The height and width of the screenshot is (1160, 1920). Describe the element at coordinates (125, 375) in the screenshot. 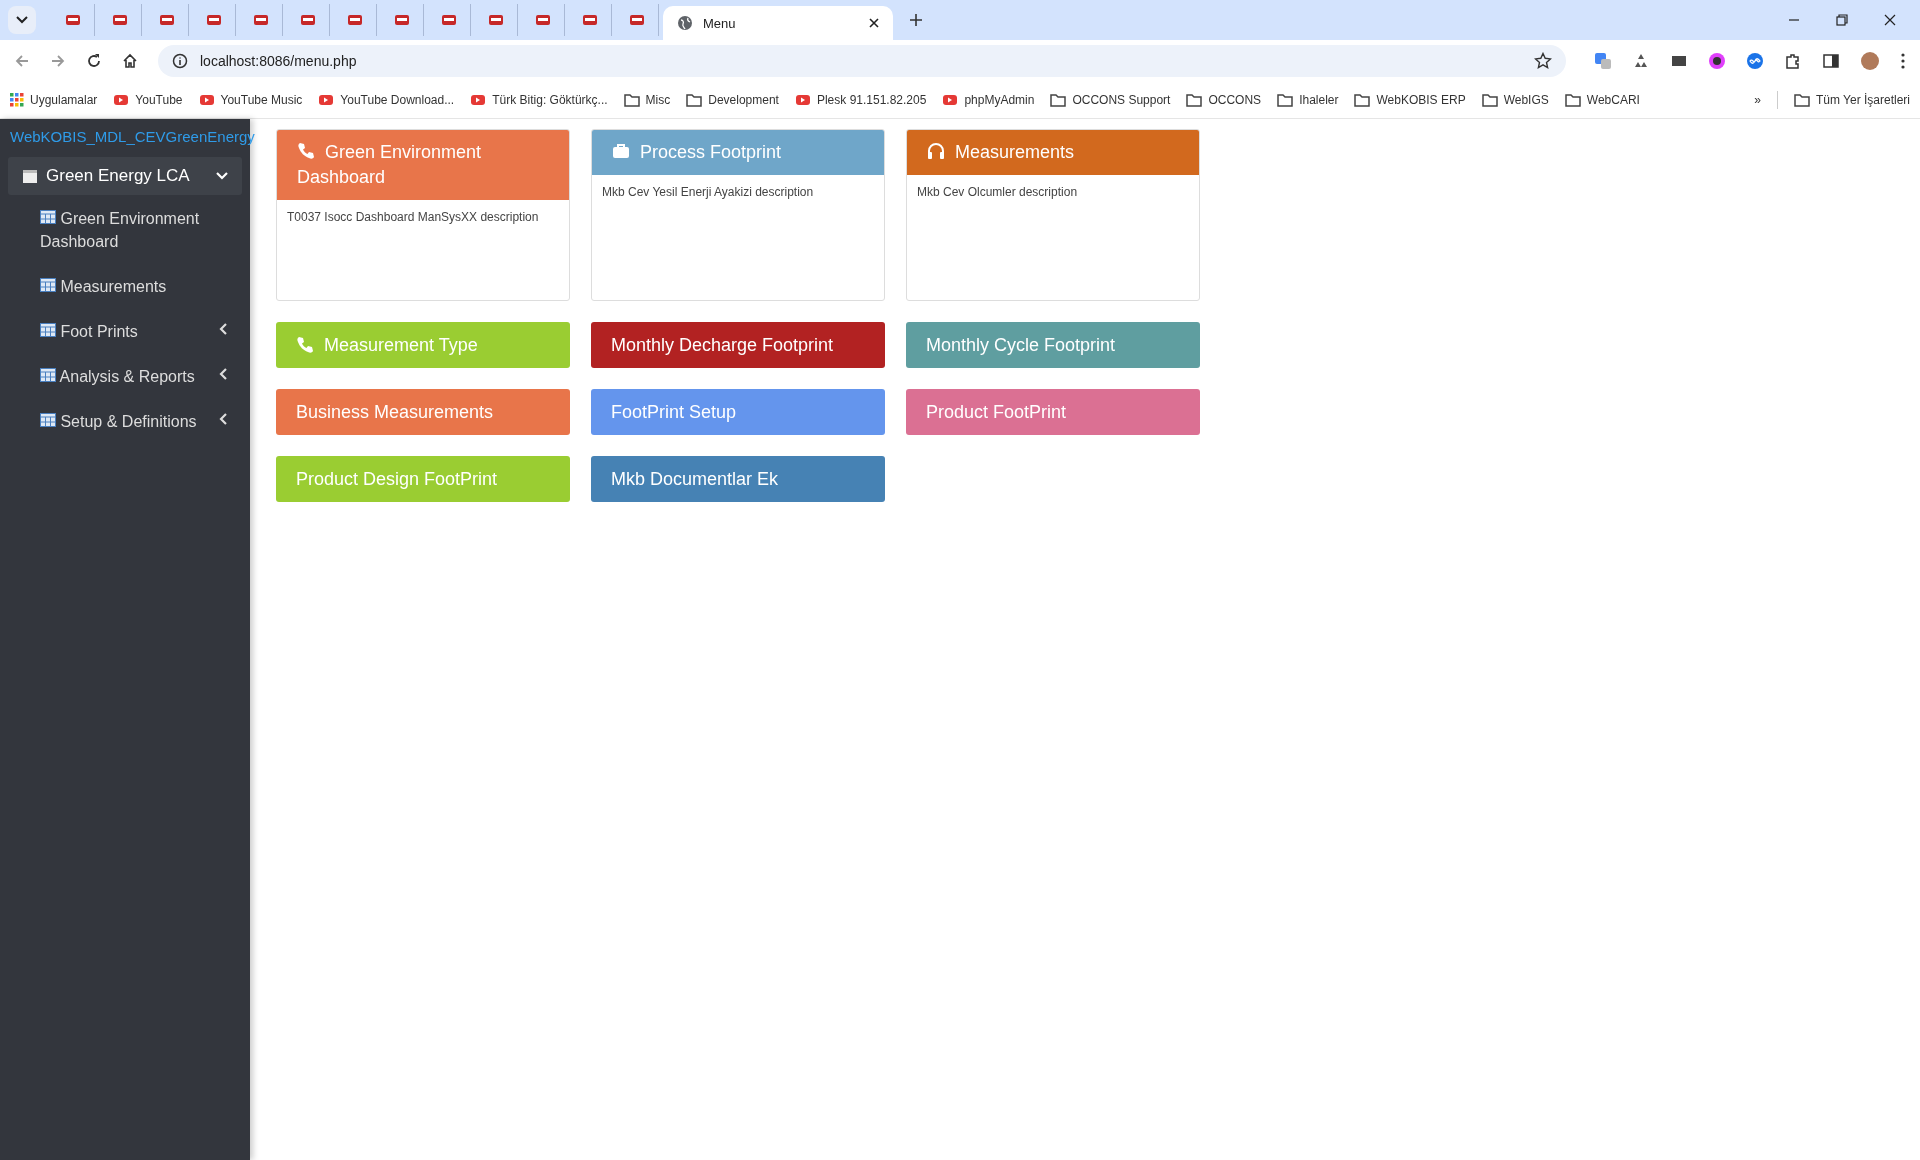

I see `sidebar-item: Analysis & Reports` at that location.